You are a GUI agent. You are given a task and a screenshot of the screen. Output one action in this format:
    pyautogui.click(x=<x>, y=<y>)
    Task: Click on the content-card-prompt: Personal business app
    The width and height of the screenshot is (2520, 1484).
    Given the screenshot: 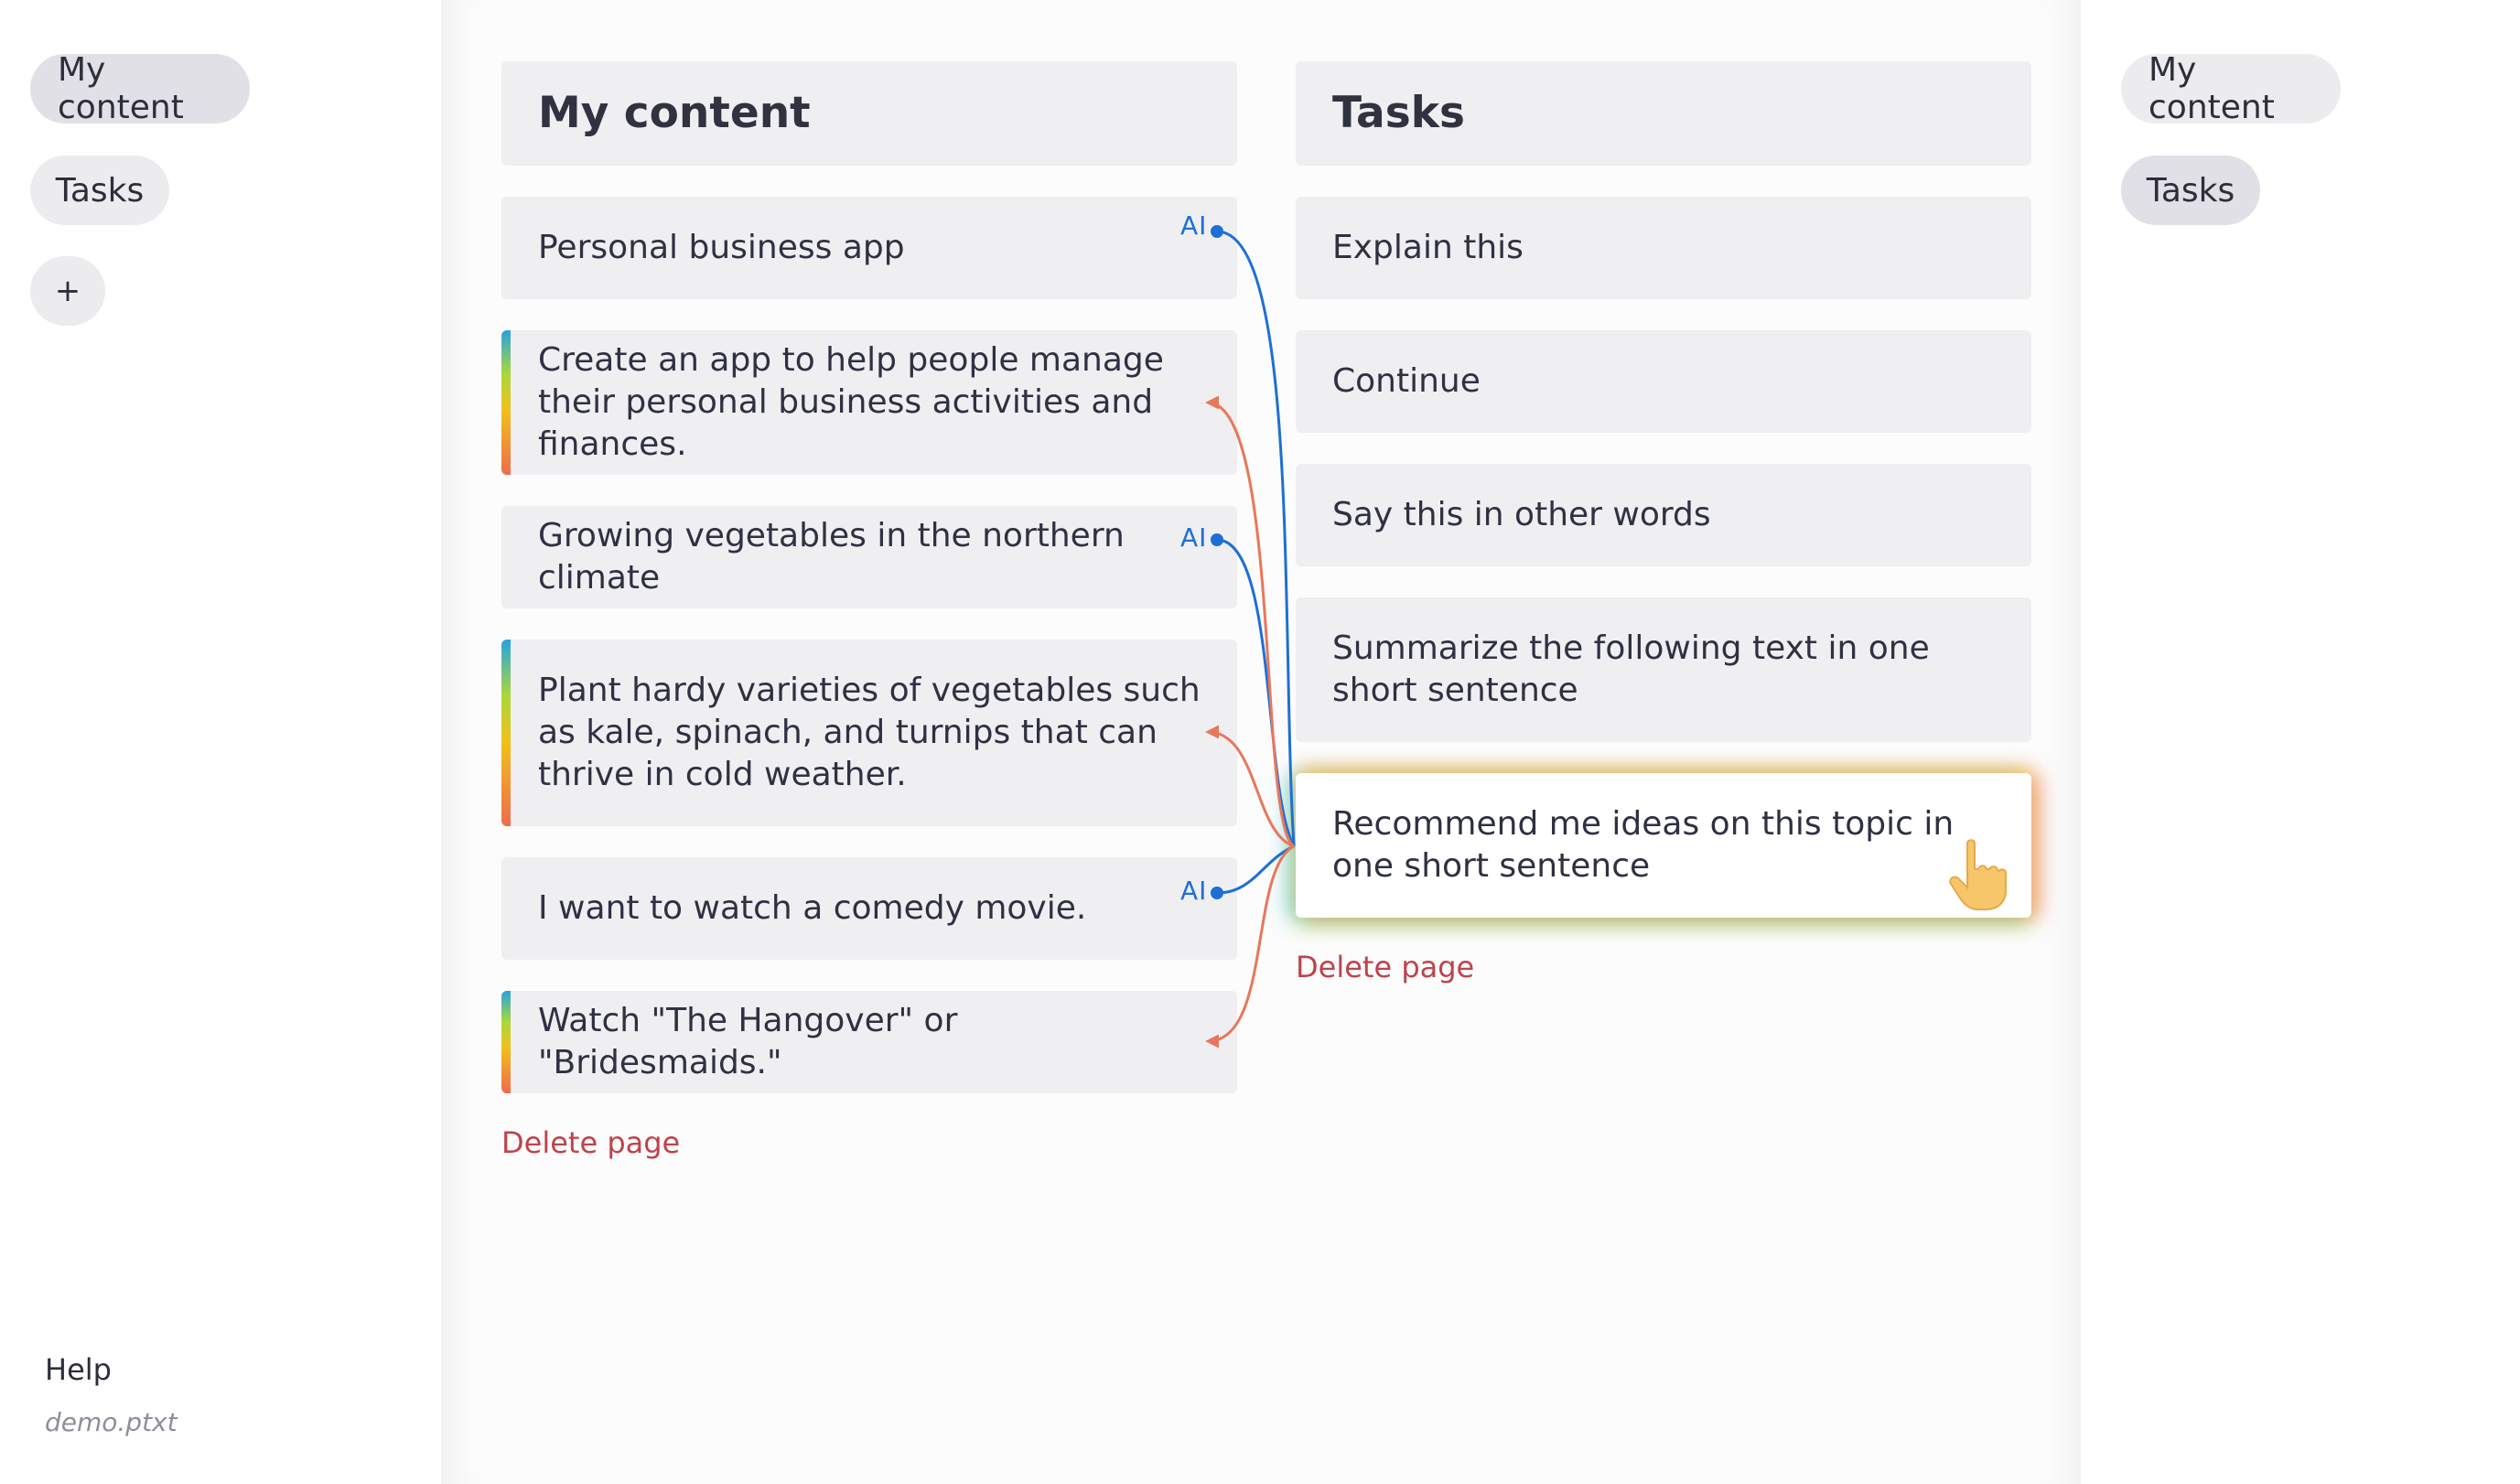 What is the action you would take?
    pyautogui.click(x=869, y=248)
    